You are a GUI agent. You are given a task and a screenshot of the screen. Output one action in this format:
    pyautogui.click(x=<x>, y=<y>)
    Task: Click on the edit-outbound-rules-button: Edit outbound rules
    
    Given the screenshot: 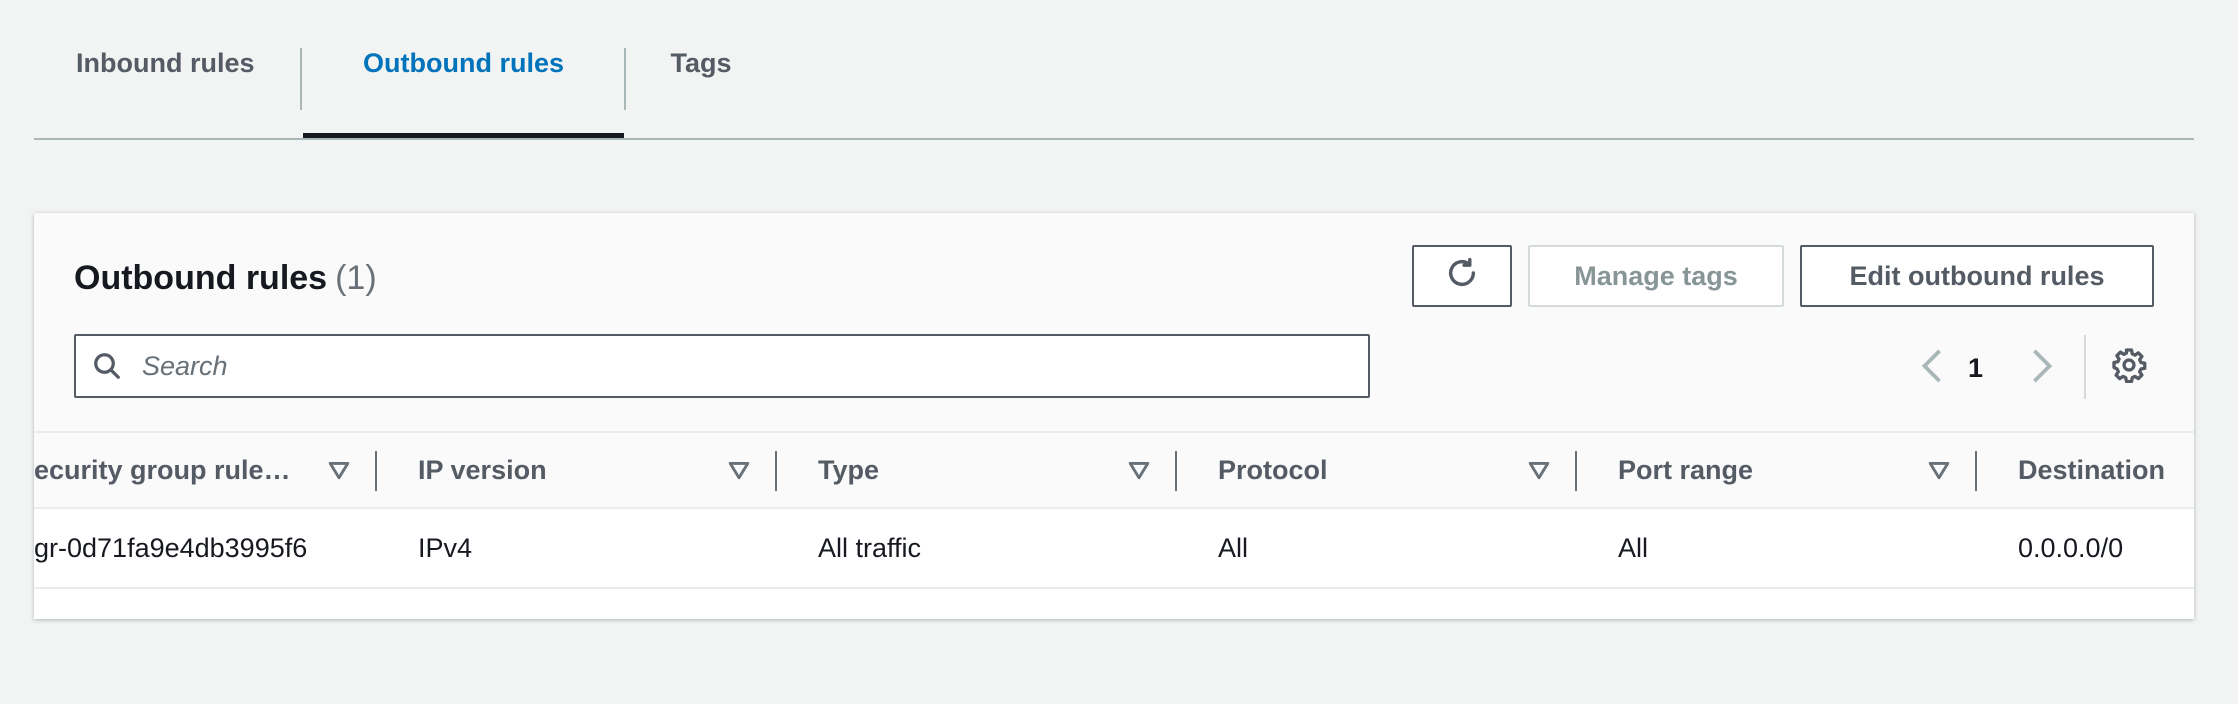 What is the action you would take?
    pyautogui.click(x=1977, y=276)
    